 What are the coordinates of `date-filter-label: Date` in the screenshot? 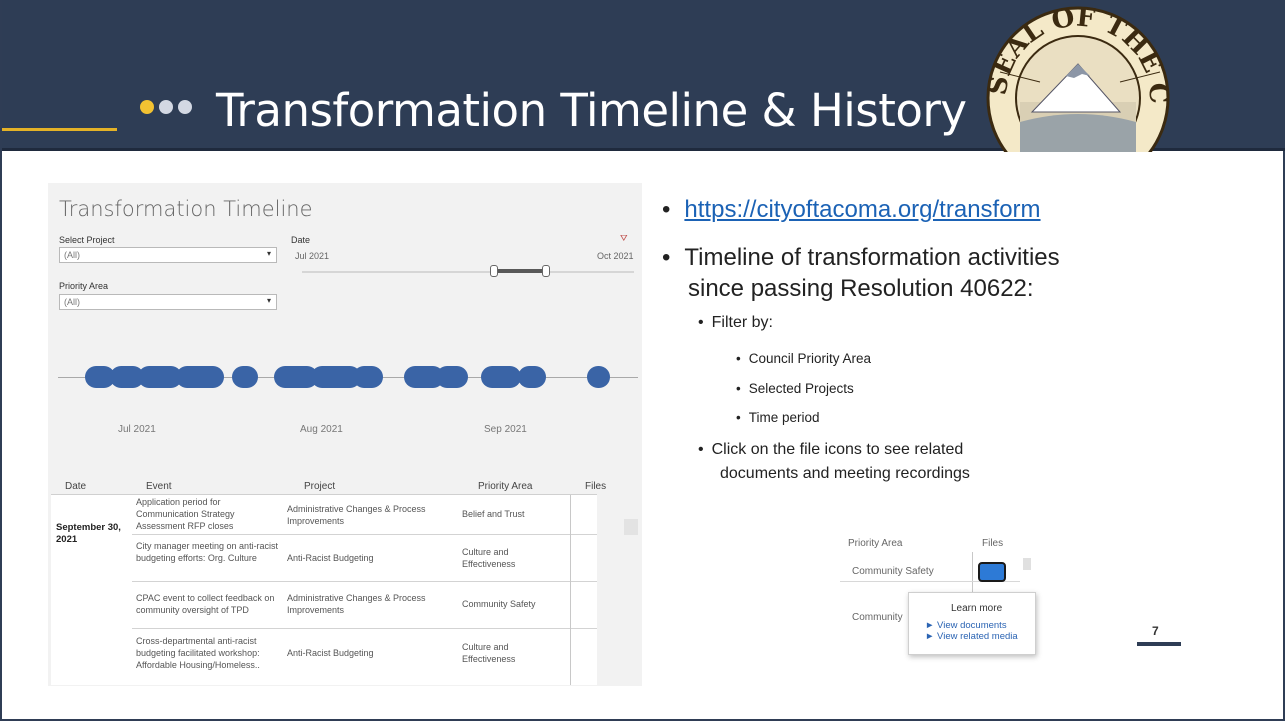 It's located at (301, 240).